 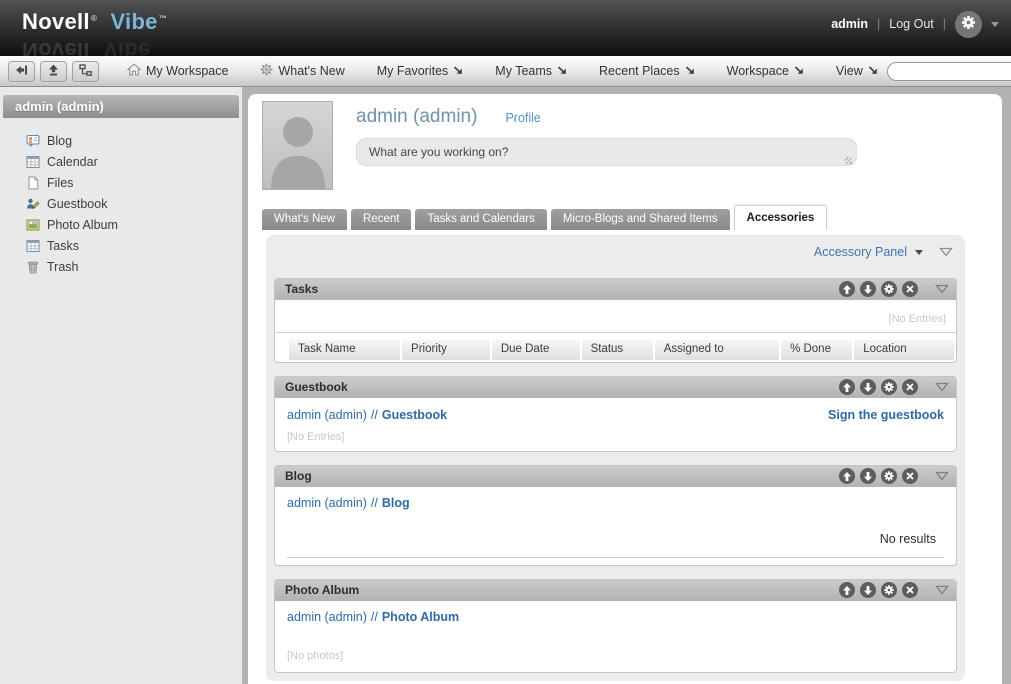 I want to click on collapse-left-icon, so click(x=21, y=71).